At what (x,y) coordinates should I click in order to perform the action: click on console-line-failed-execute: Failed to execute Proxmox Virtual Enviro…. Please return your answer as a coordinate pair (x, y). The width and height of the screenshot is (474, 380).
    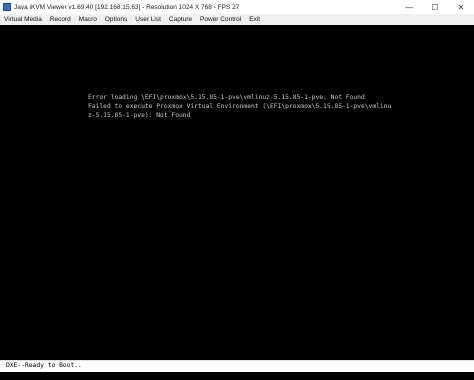
    Looking at the image, I should click on (240, 106).